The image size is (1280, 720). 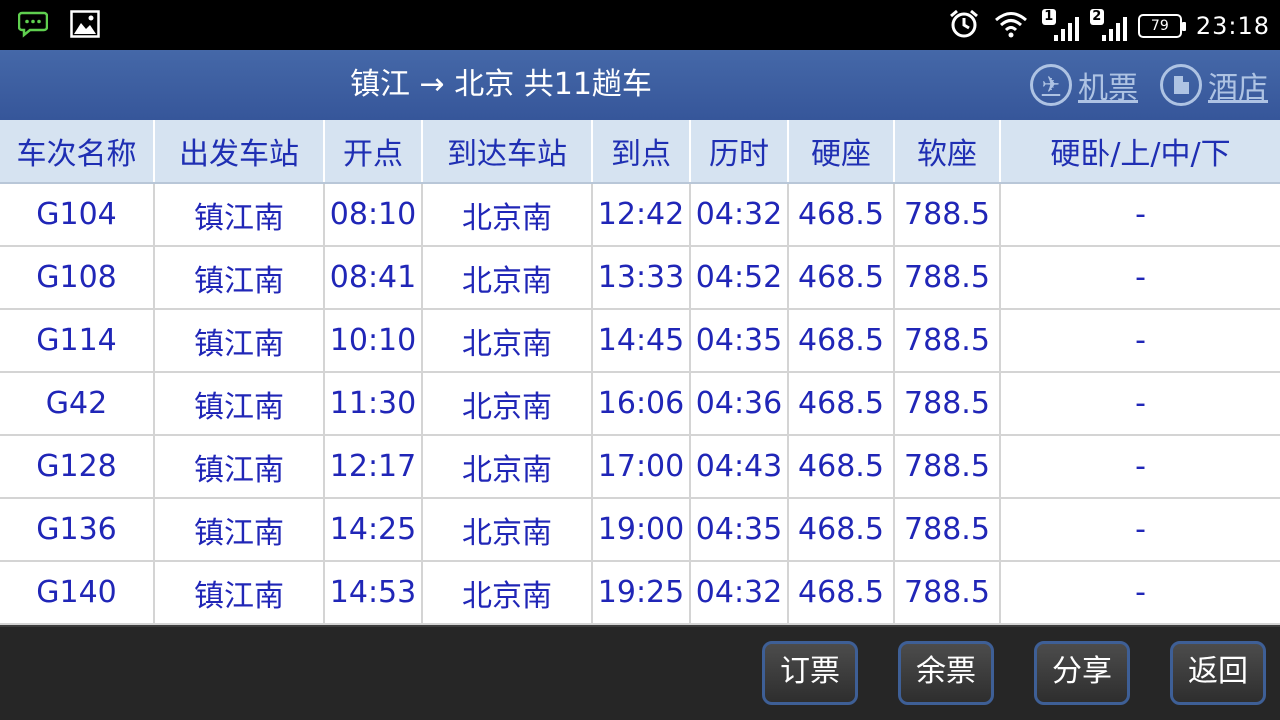 I want to click on column-header-departure-station: 出发车站, so click(x=239, y=152).